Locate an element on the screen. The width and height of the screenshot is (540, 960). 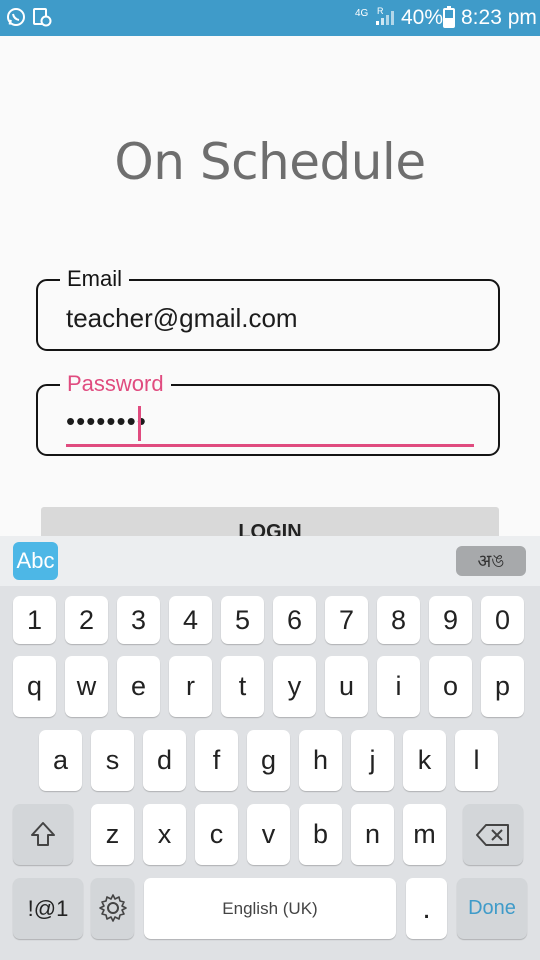
key-z: z is located at coordinates (112, 834).